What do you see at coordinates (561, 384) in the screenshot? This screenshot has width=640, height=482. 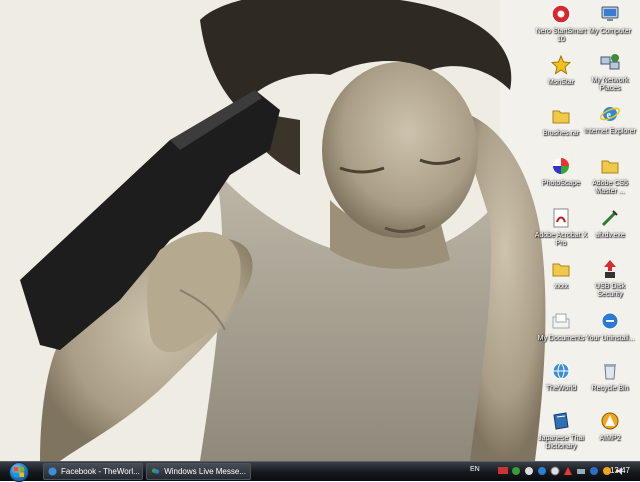 I see `desktop-icon-theworld: TheWorld` at bounding box center [561, 384].